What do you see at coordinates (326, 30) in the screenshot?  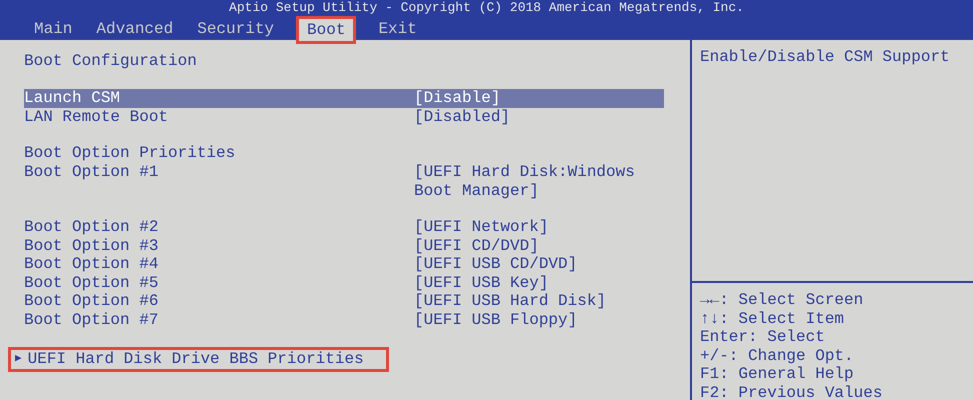 I see `tab: Boot` at bounding box center [326, 30].